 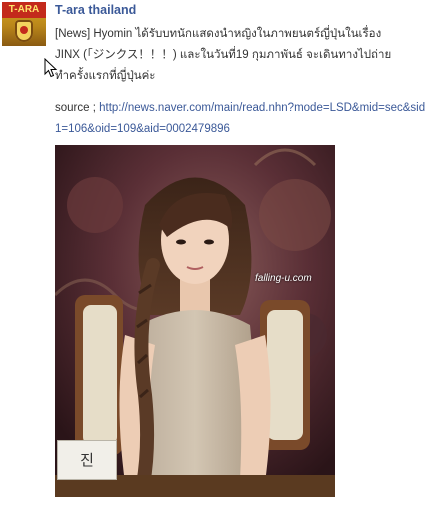 I want to click on author-name-link: T-ara thailand, so click(x=95, y=10).